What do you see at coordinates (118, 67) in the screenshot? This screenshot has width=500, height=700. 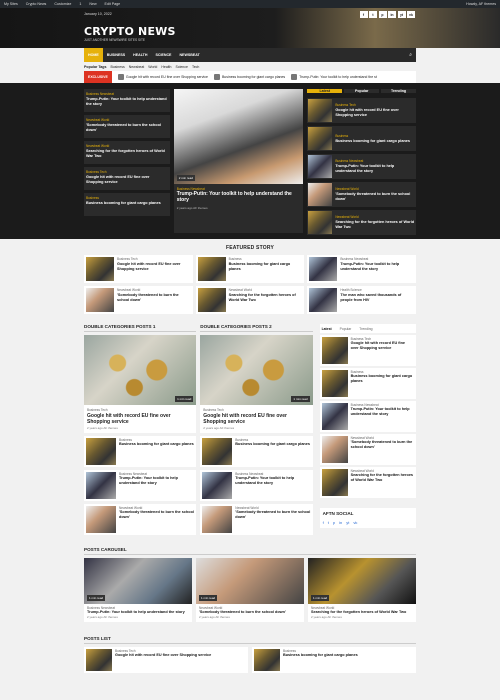 I see `tag-business: Business` at bounding box center [118, 67].